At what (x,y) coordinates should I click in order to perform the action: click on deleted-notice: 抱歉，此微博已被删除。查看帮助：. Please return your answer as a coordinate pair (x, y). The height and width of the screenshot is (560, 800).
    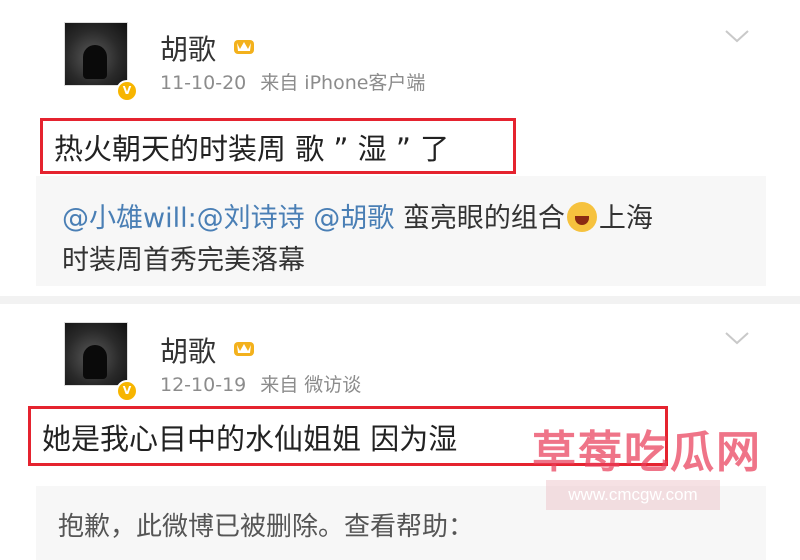
    Looking at the image, I should click on (266, 527).